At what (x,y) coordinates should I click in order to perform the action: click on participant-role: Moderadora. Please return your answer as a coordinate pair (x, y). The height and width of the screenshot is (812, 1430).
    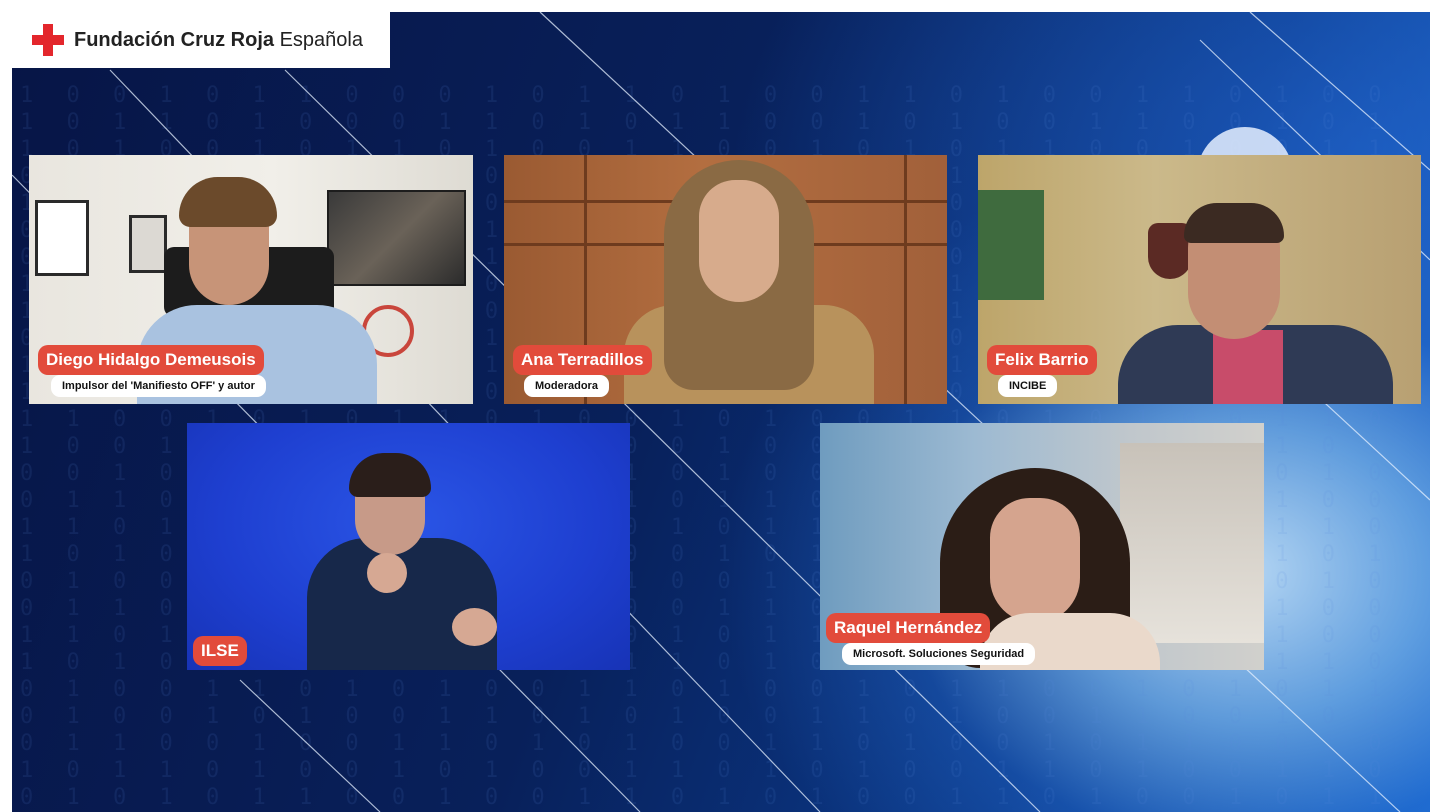
    Looking at the image, I should click on (566, 386).